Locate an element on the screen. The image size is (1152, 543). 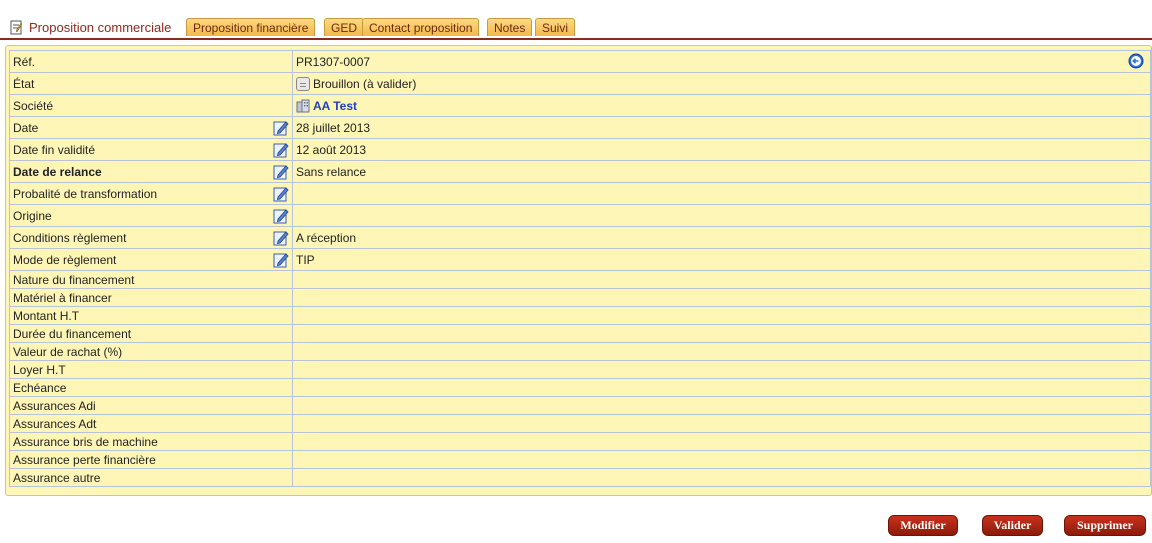
probability-value is located at coordinates (721, 193).